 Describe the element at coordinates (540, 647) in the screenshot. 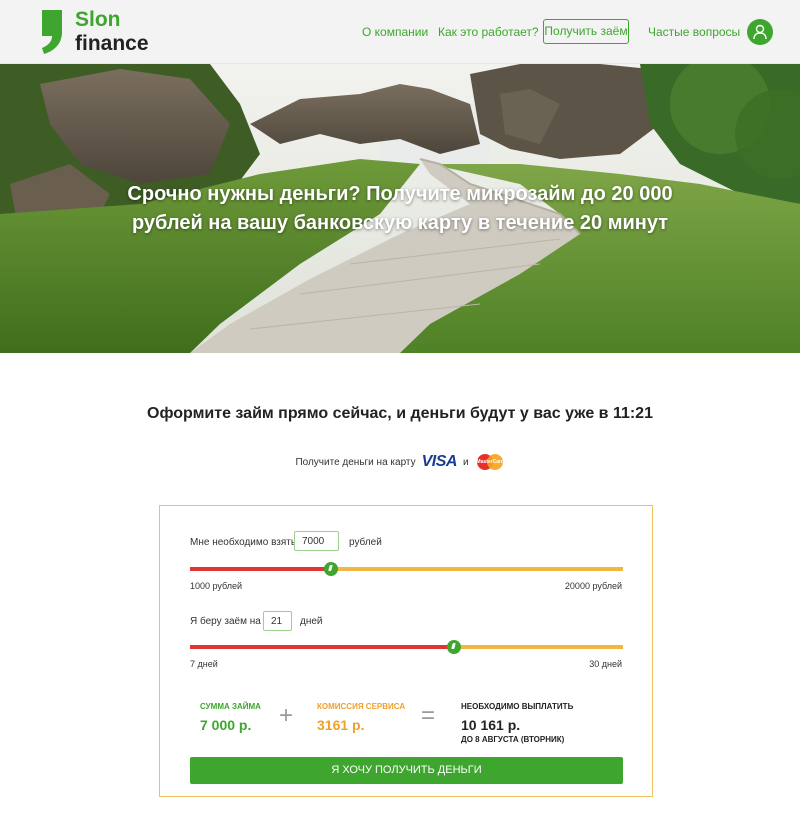

I see `term-slider-rest` at that location.